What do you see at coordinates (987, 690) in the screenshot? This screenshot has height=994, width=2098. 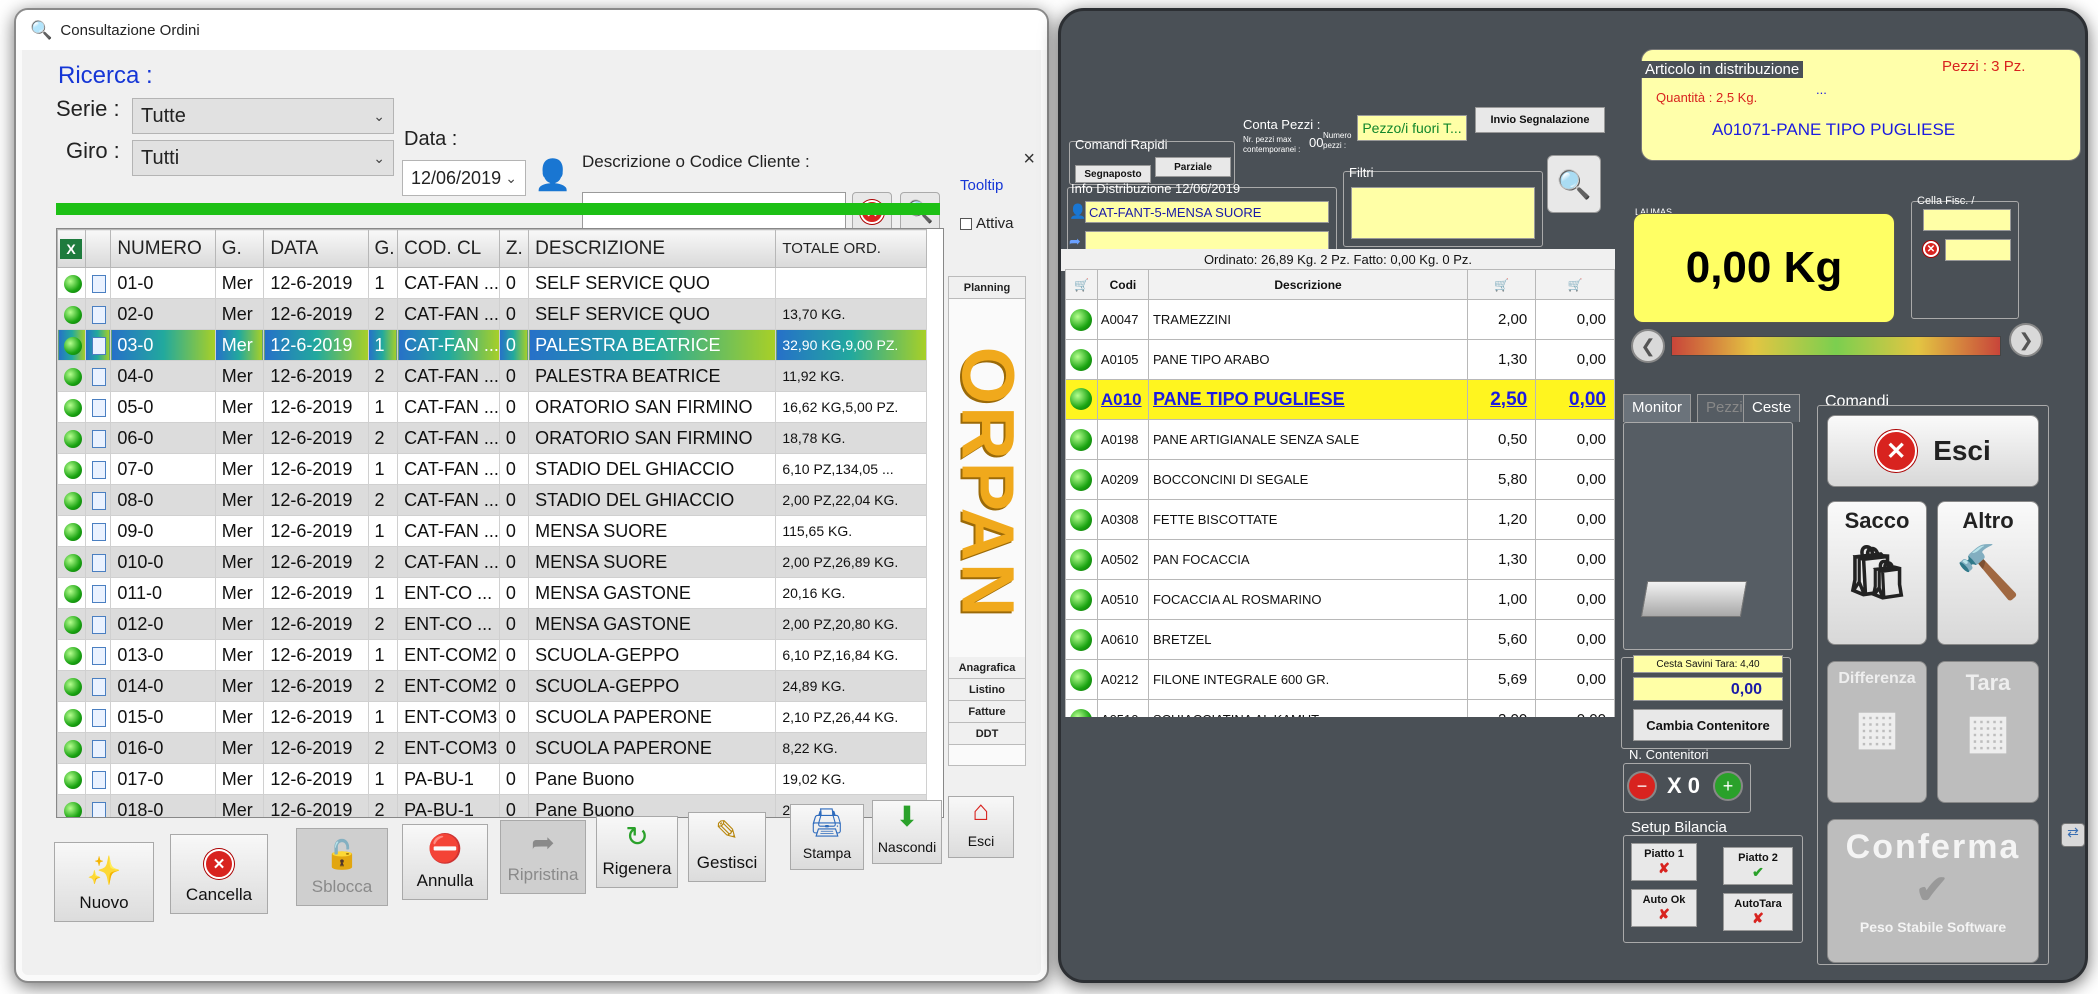 I see `listino-button: Listino` at bounding box center [987, 690].